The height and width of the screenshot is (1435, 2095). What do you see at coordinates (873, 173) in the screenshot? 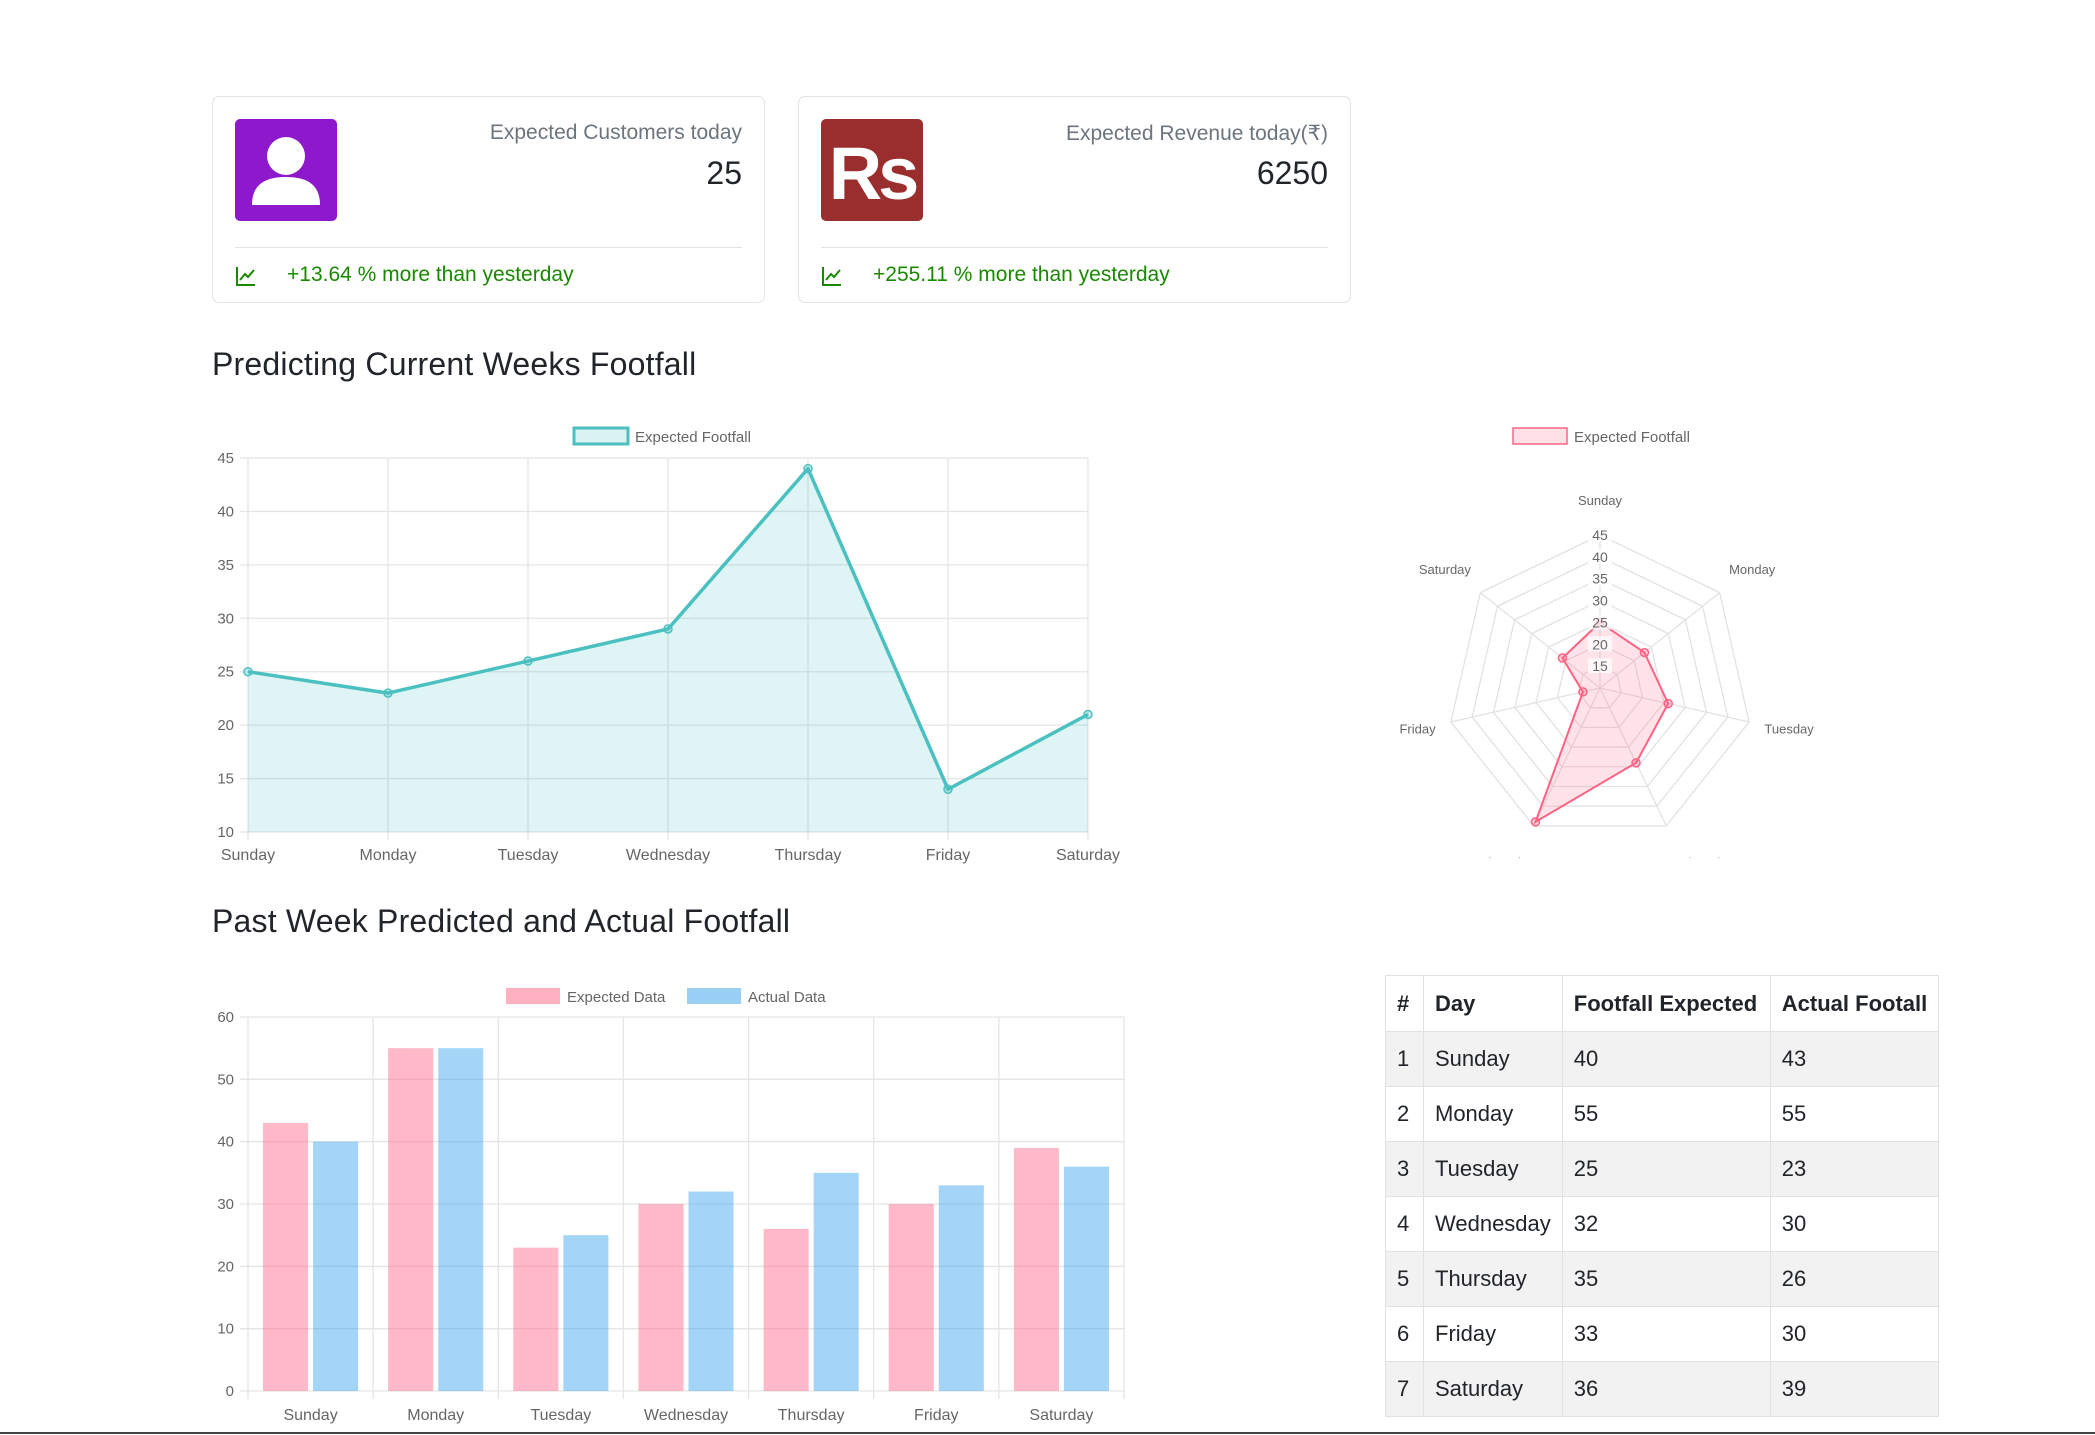
I see `rupee-logo-text: Rs` at bounding box center [873, 173].